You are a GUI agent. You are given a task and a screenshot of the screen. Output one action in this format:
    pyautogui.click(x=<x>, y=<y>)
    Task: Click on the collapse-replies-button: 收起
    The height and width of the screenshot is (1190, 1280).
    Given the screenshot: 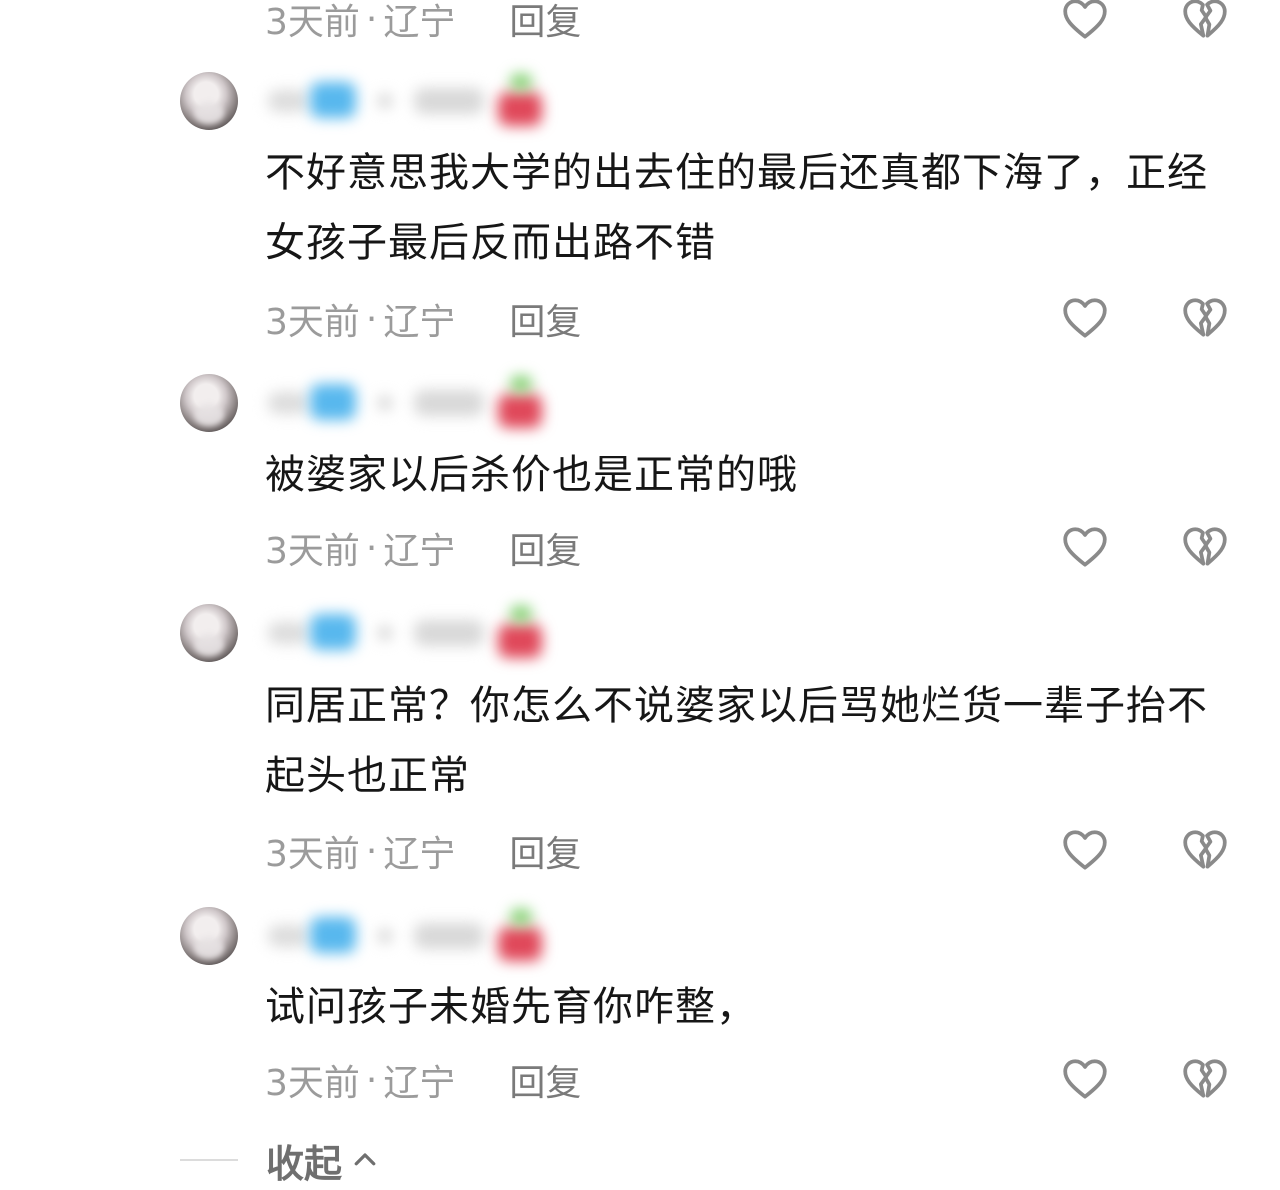 What is the action you would take?
    pyautogui.click(x=280, y=1160)
    